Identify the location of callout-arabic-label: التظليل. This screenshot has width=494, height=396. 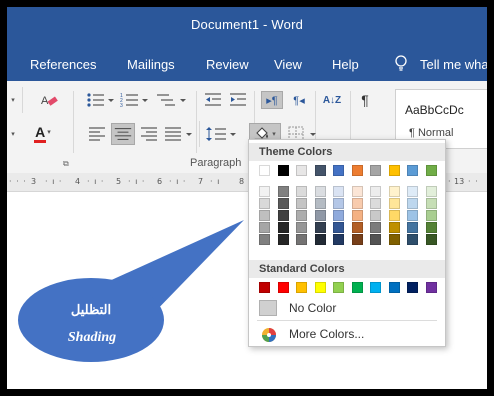
(91, 310).